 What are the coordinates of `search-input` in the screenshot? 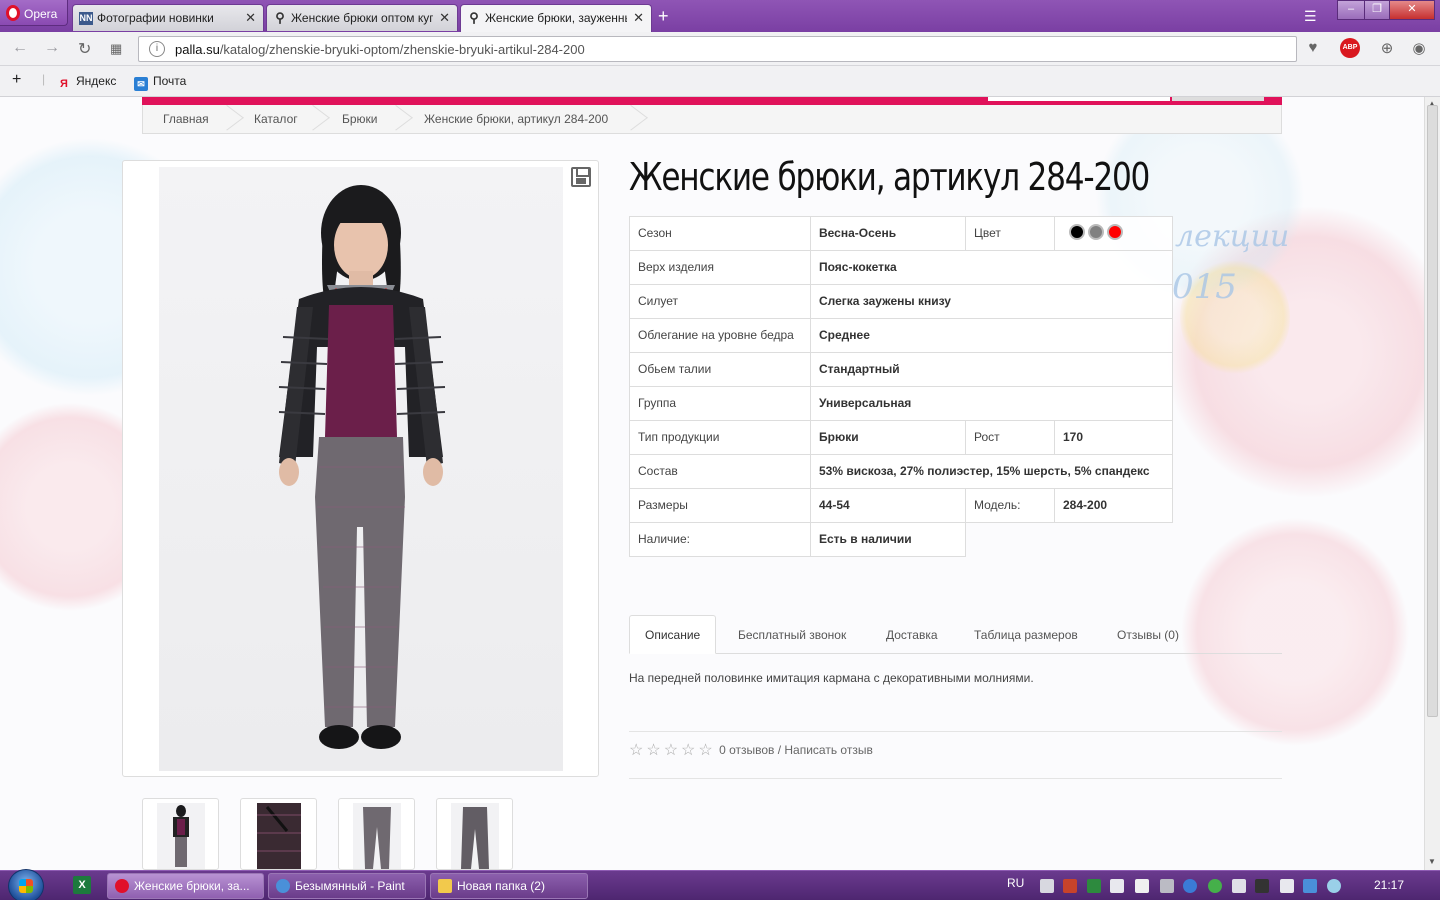 It's located at (1079, 99).